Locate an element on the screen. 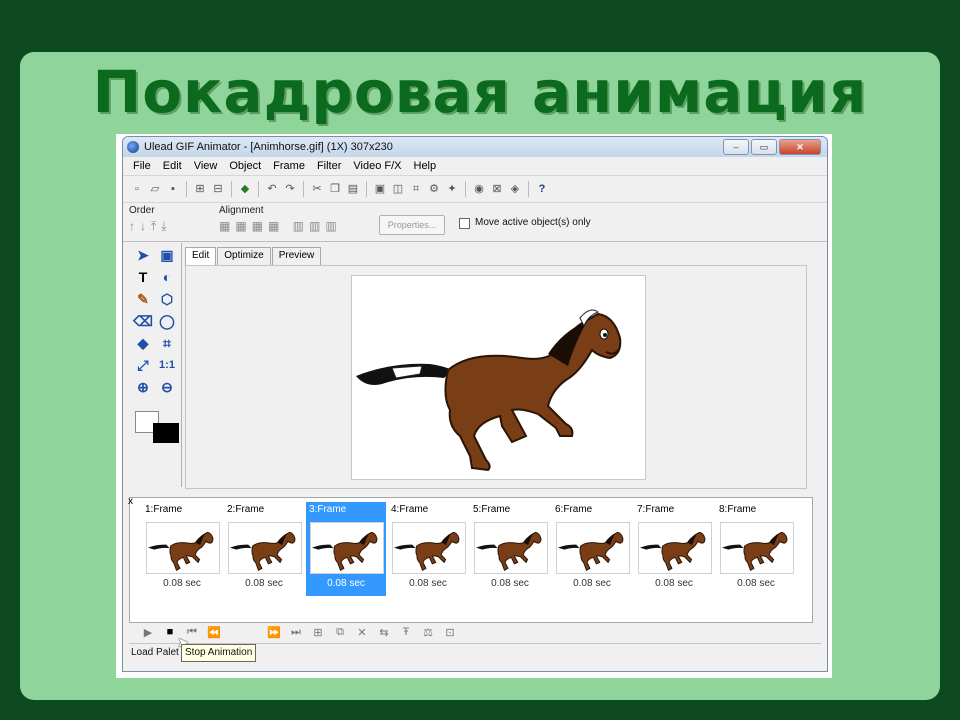 The height and width of the screenshot is (720, 960). move-active-label: Move active object(s) only is located at coordinates (533, 222).